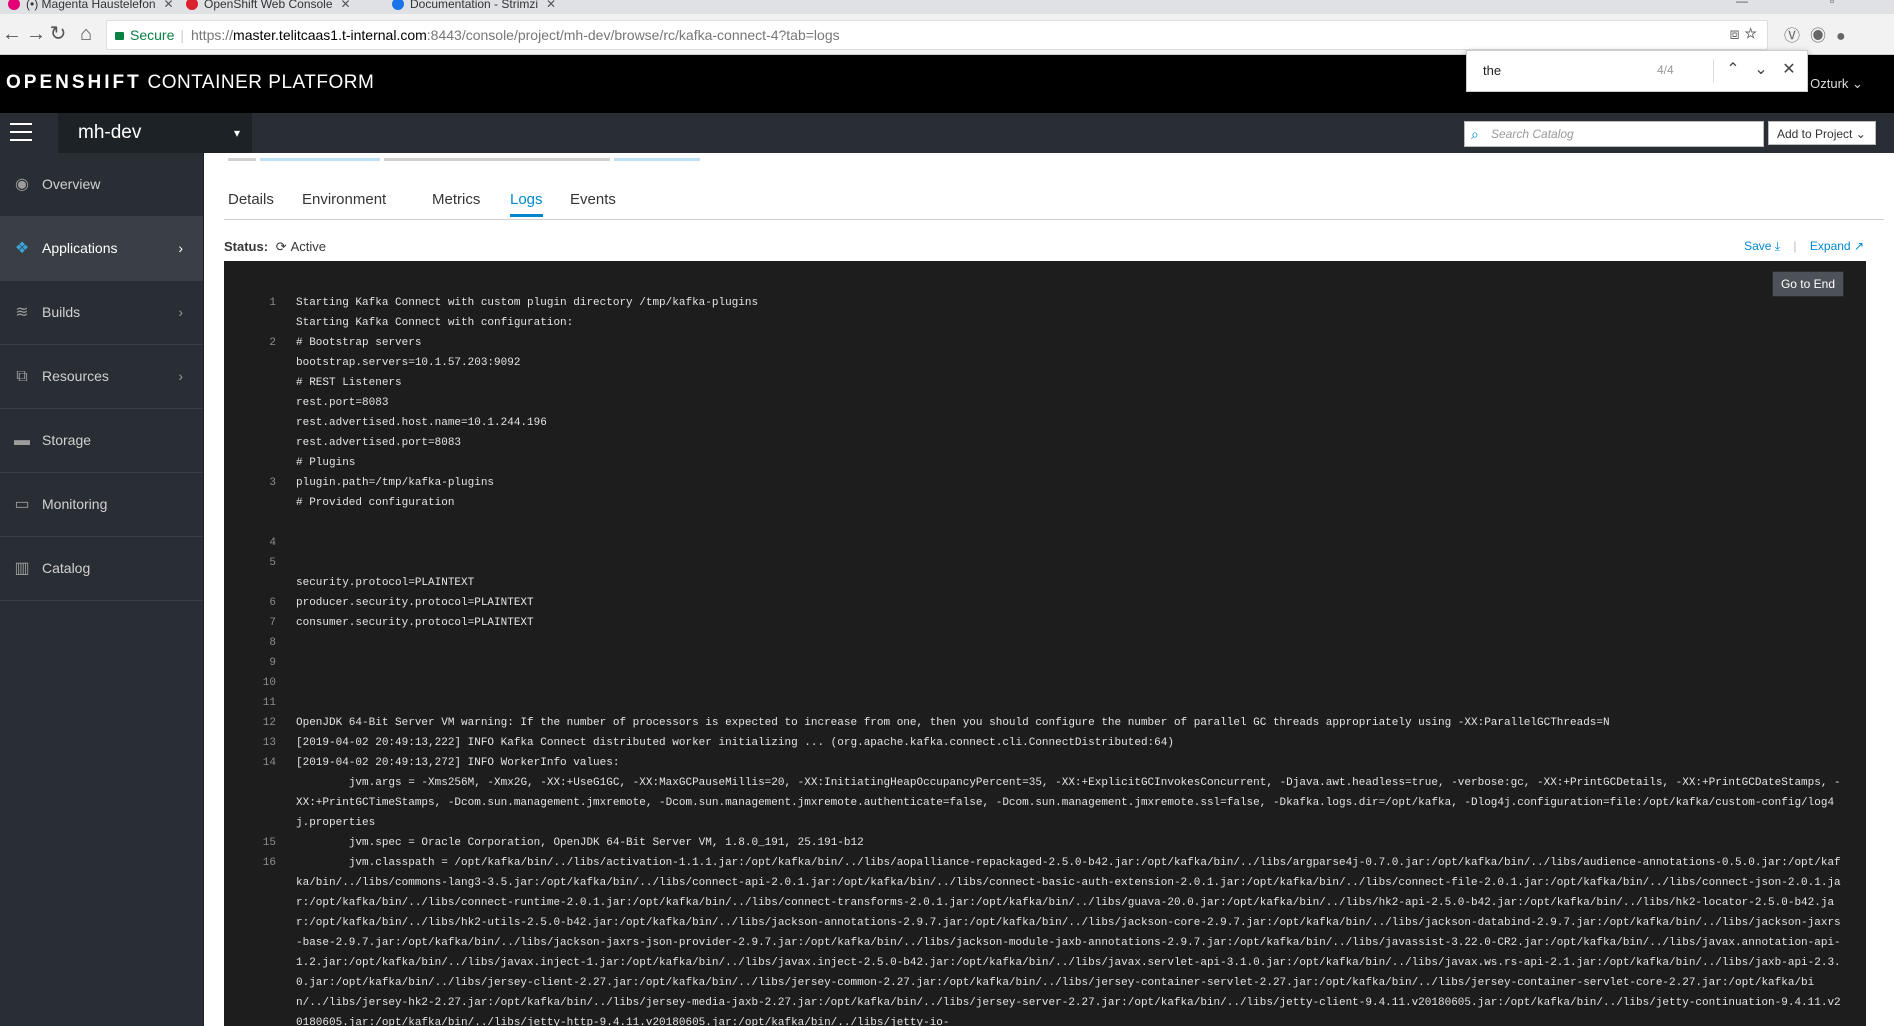 The height and width of the screenshot is (1026, 1894). Describe the element at coordinates (22, 504) in the screenshot. I see `monitor-icon: ▭` at that location.